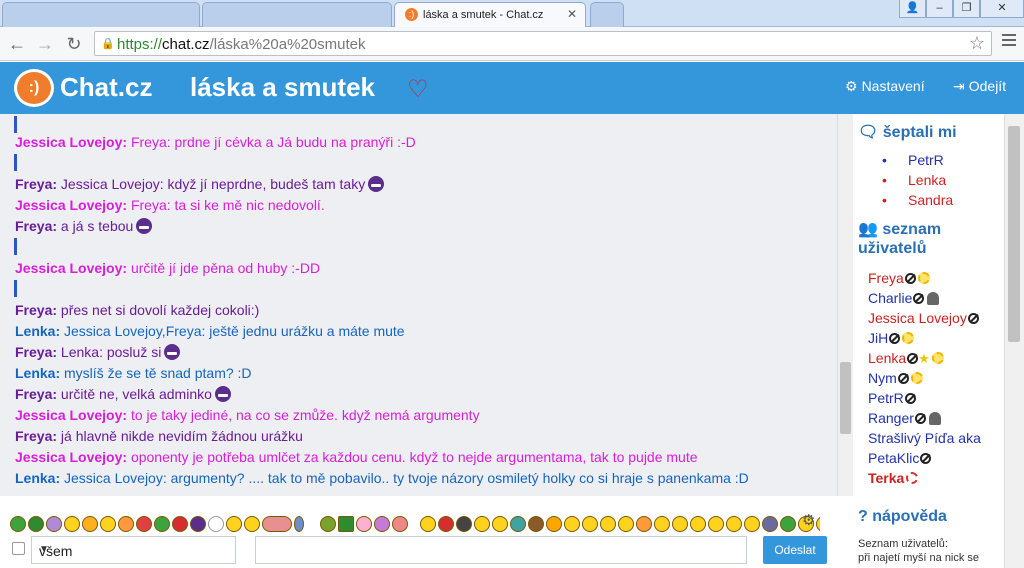 Image resolution: width=1024 pixels, height=568 pixels. Describe the element at coordinates (543, 43) in the screenshot. I see `url-input: 🔒 https://chat.cz/láska%20a%20smutek ☆` at that location.